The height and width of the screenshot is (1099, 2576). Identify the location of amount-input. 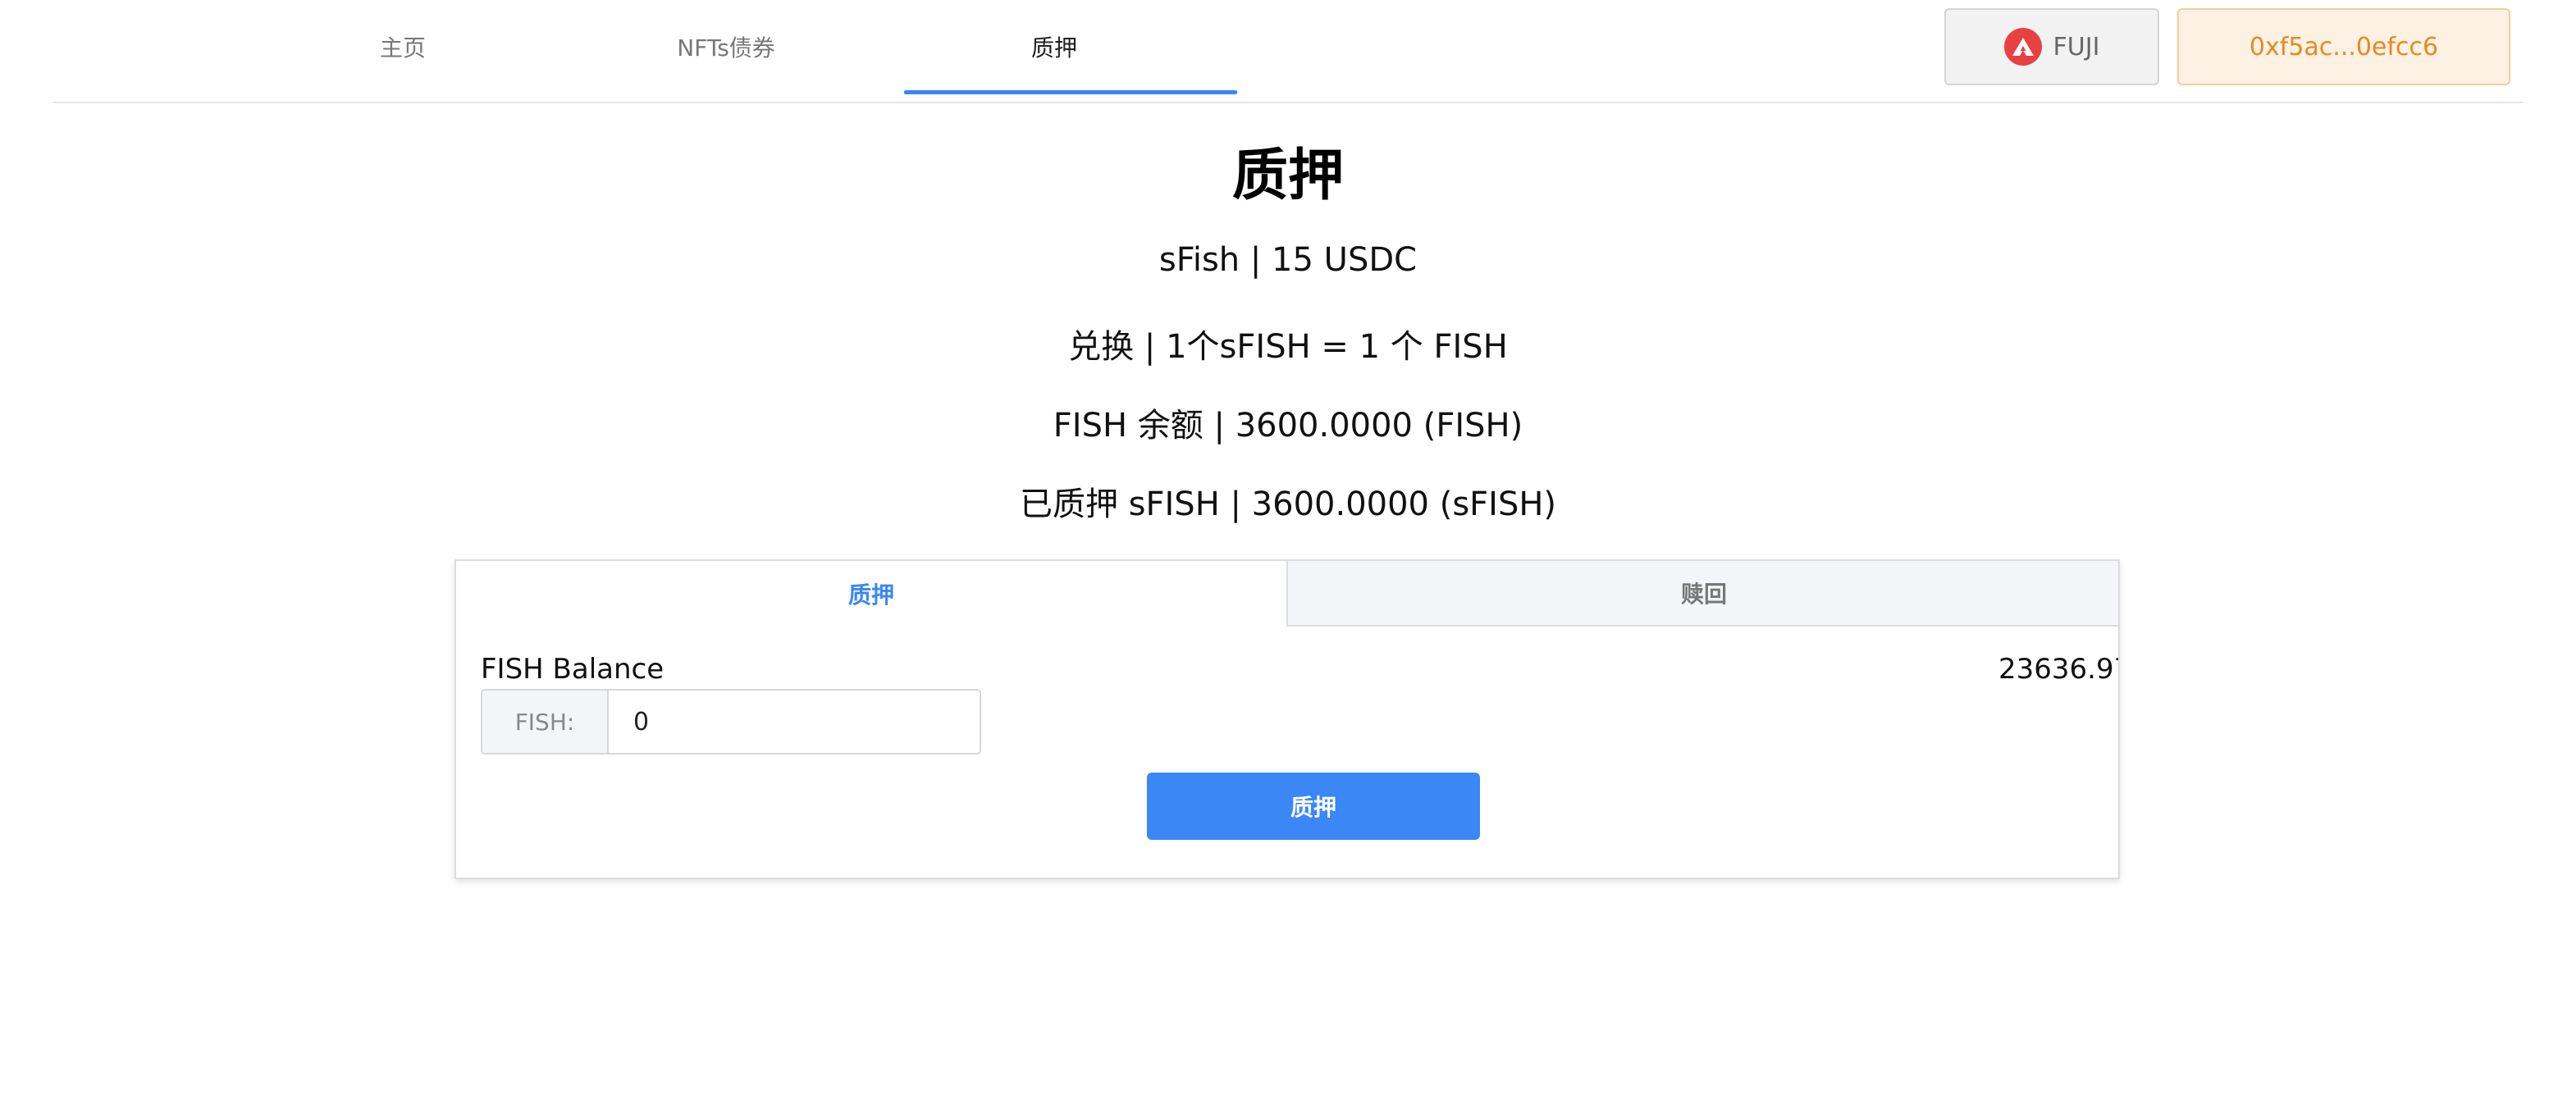
(794, 722).